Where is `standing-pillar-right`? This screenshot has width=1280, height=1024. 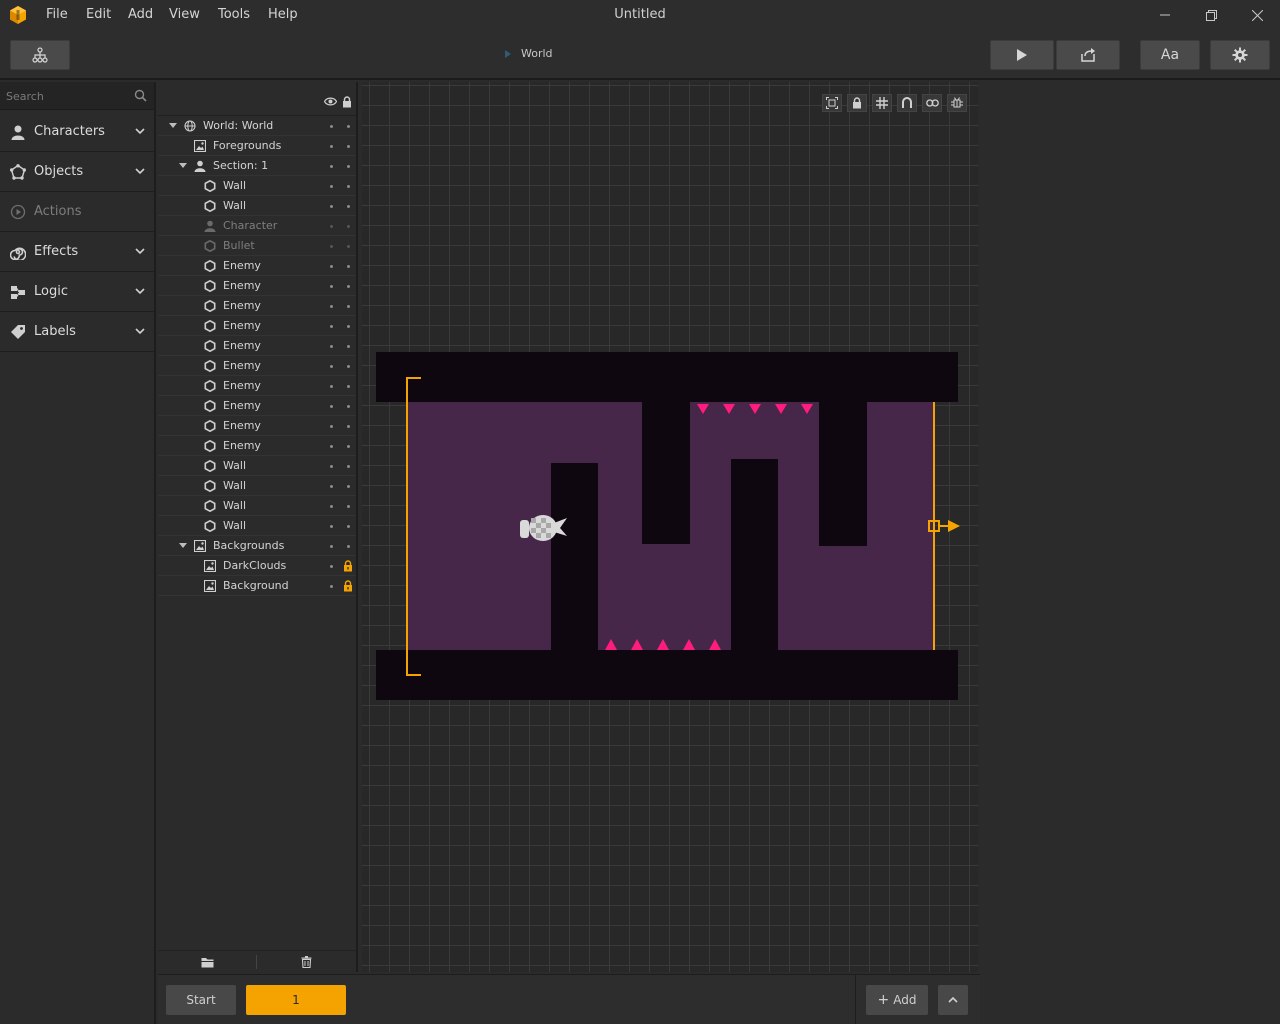
standing-pillar-right is located at coordinates (754, 554).